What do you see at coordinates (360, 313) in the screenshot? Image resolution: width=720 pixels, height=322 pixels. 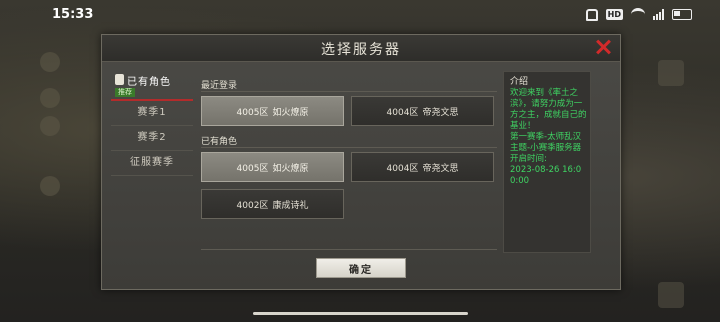 I see `home-indicator` at bounding box center [360, 313].